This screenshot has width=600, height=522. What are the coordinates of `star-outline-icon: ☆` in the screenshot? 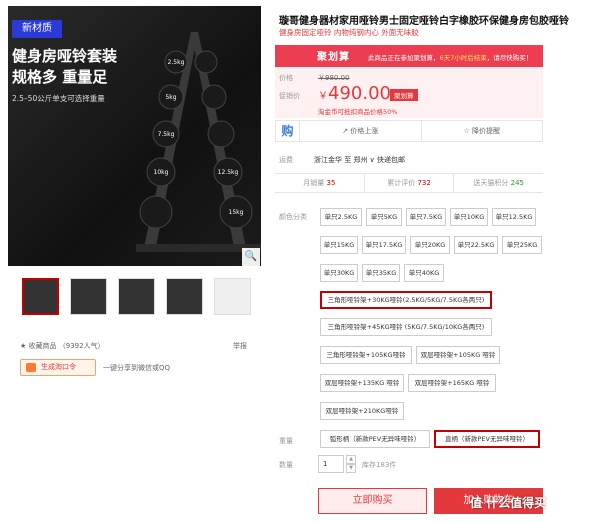 It's located at (467, 131).